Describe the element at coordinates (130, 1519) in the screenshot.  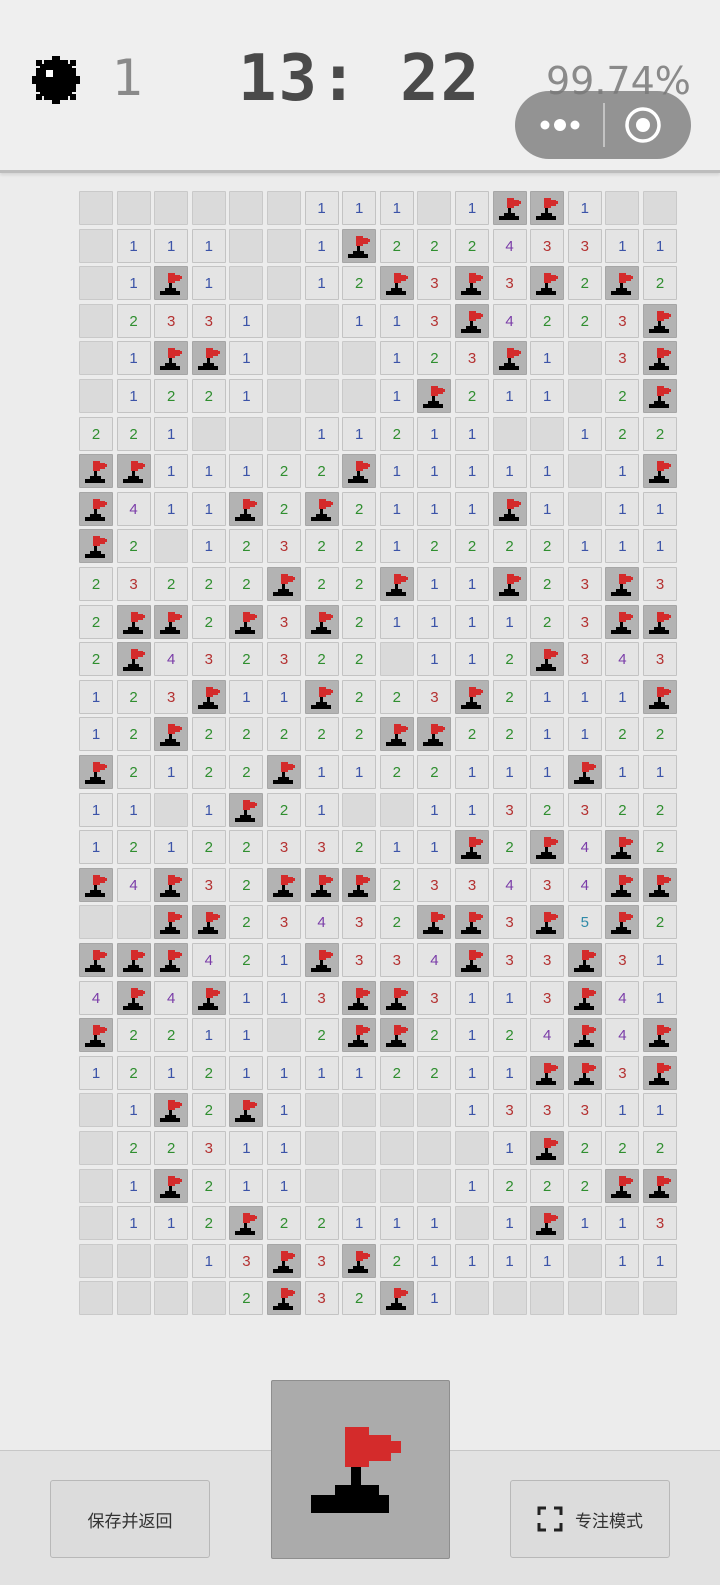
I see `save-and-return-button: 保存并返回` at that location.